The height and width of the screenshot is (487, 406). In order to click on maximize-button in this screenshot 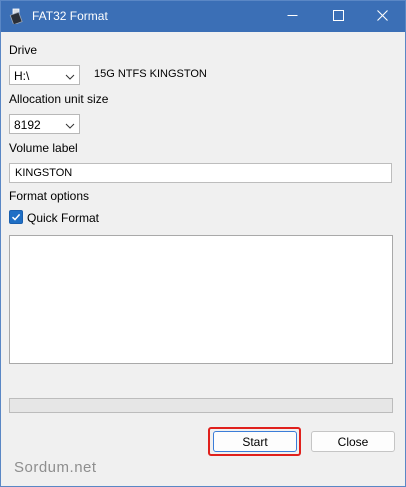, I will do `click(338, 16)`.